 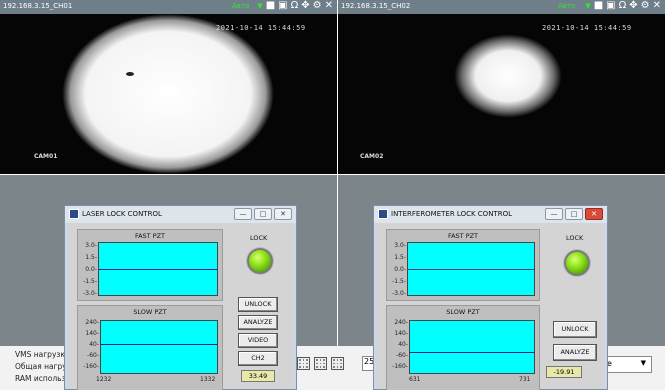 I want to click on camera-channel-label: 192.168.3.15_CH01, so click(x=38, y=6).